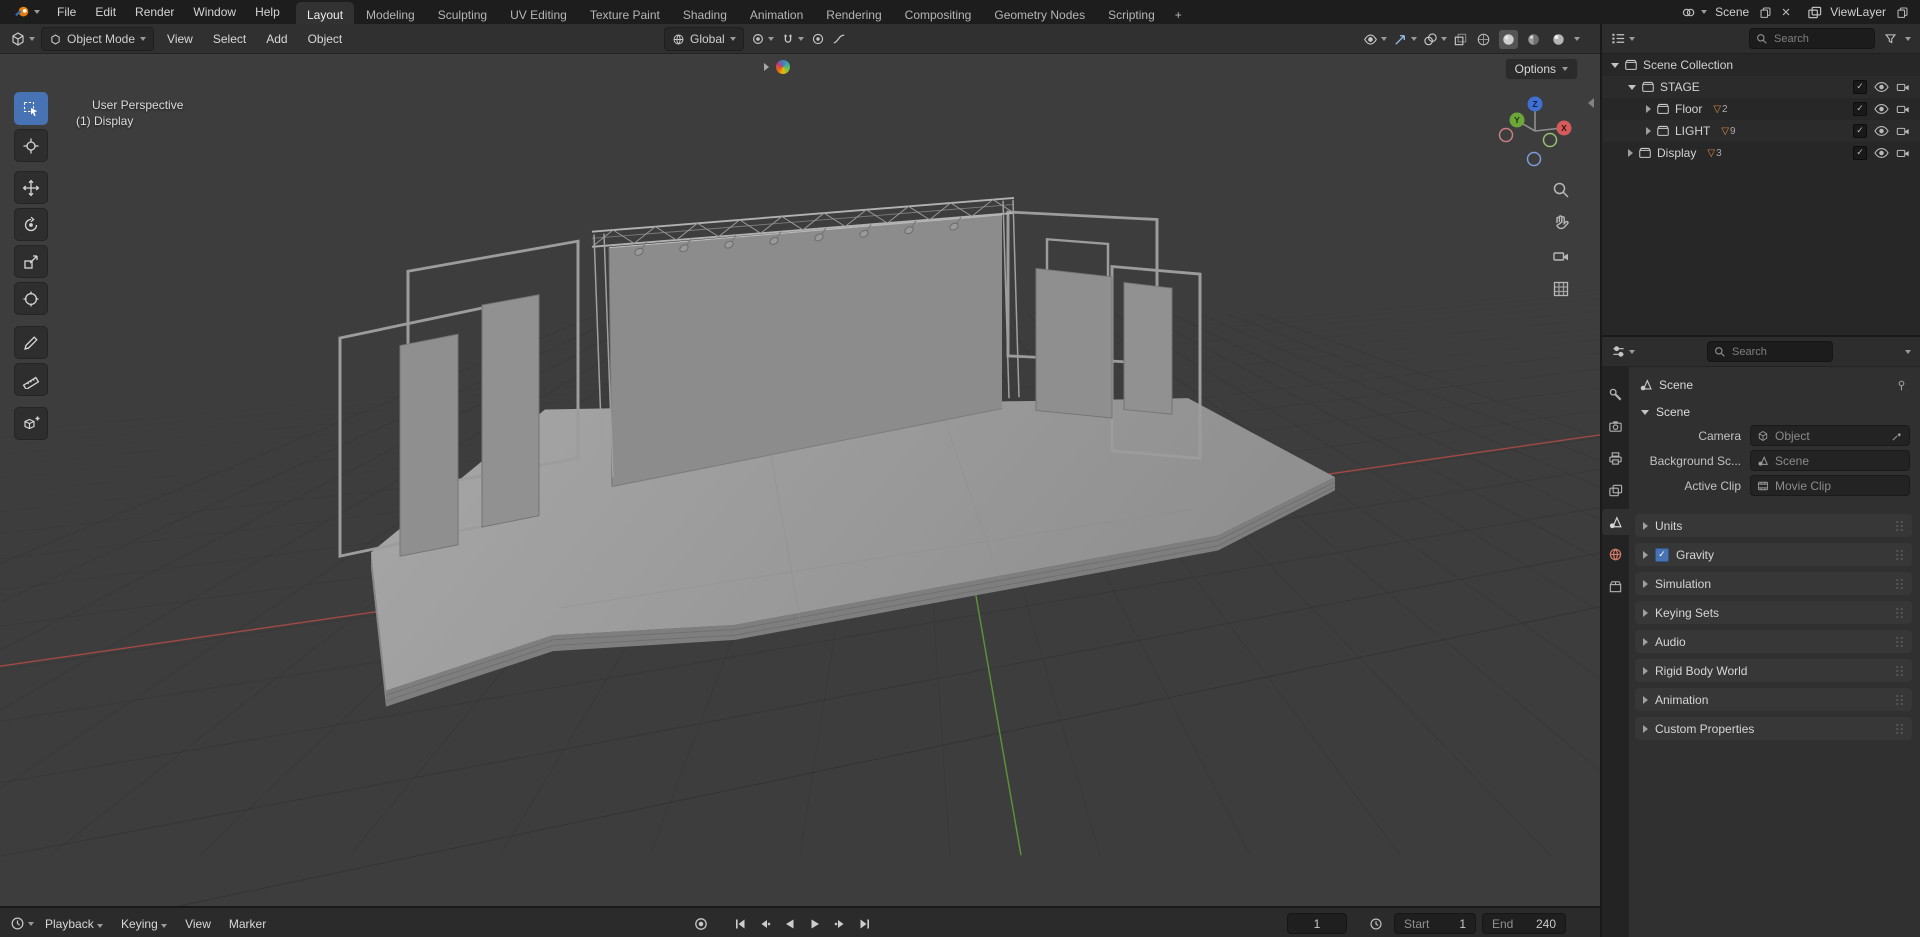 The width and height of the screenshot is (1920, 937). Describe the element at coordinates (1773, 641) in the screenshot. I see `section-audio: Audio` at that location.